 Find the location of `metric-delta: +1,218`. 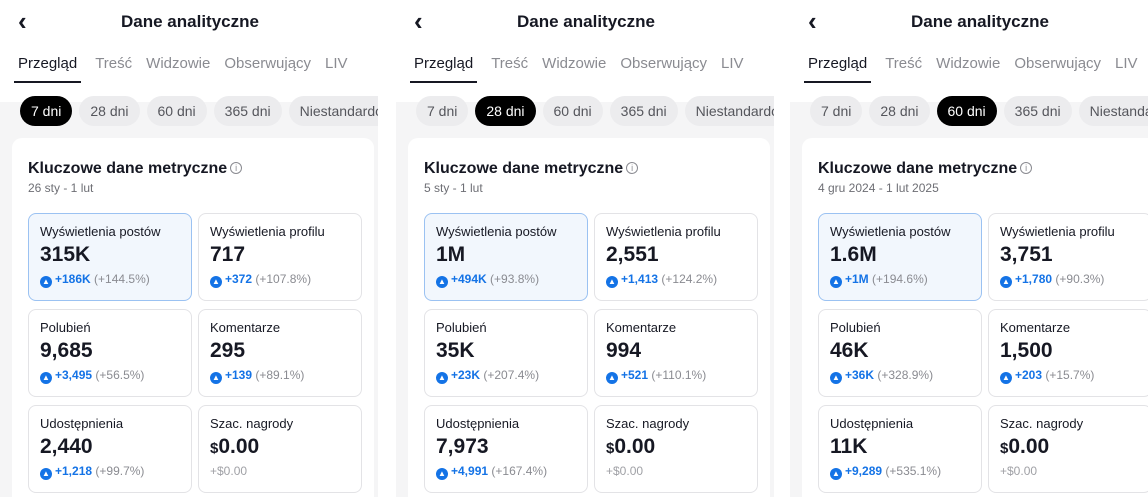

metric-delta: +1,218 is located at coordinates (74, 471).